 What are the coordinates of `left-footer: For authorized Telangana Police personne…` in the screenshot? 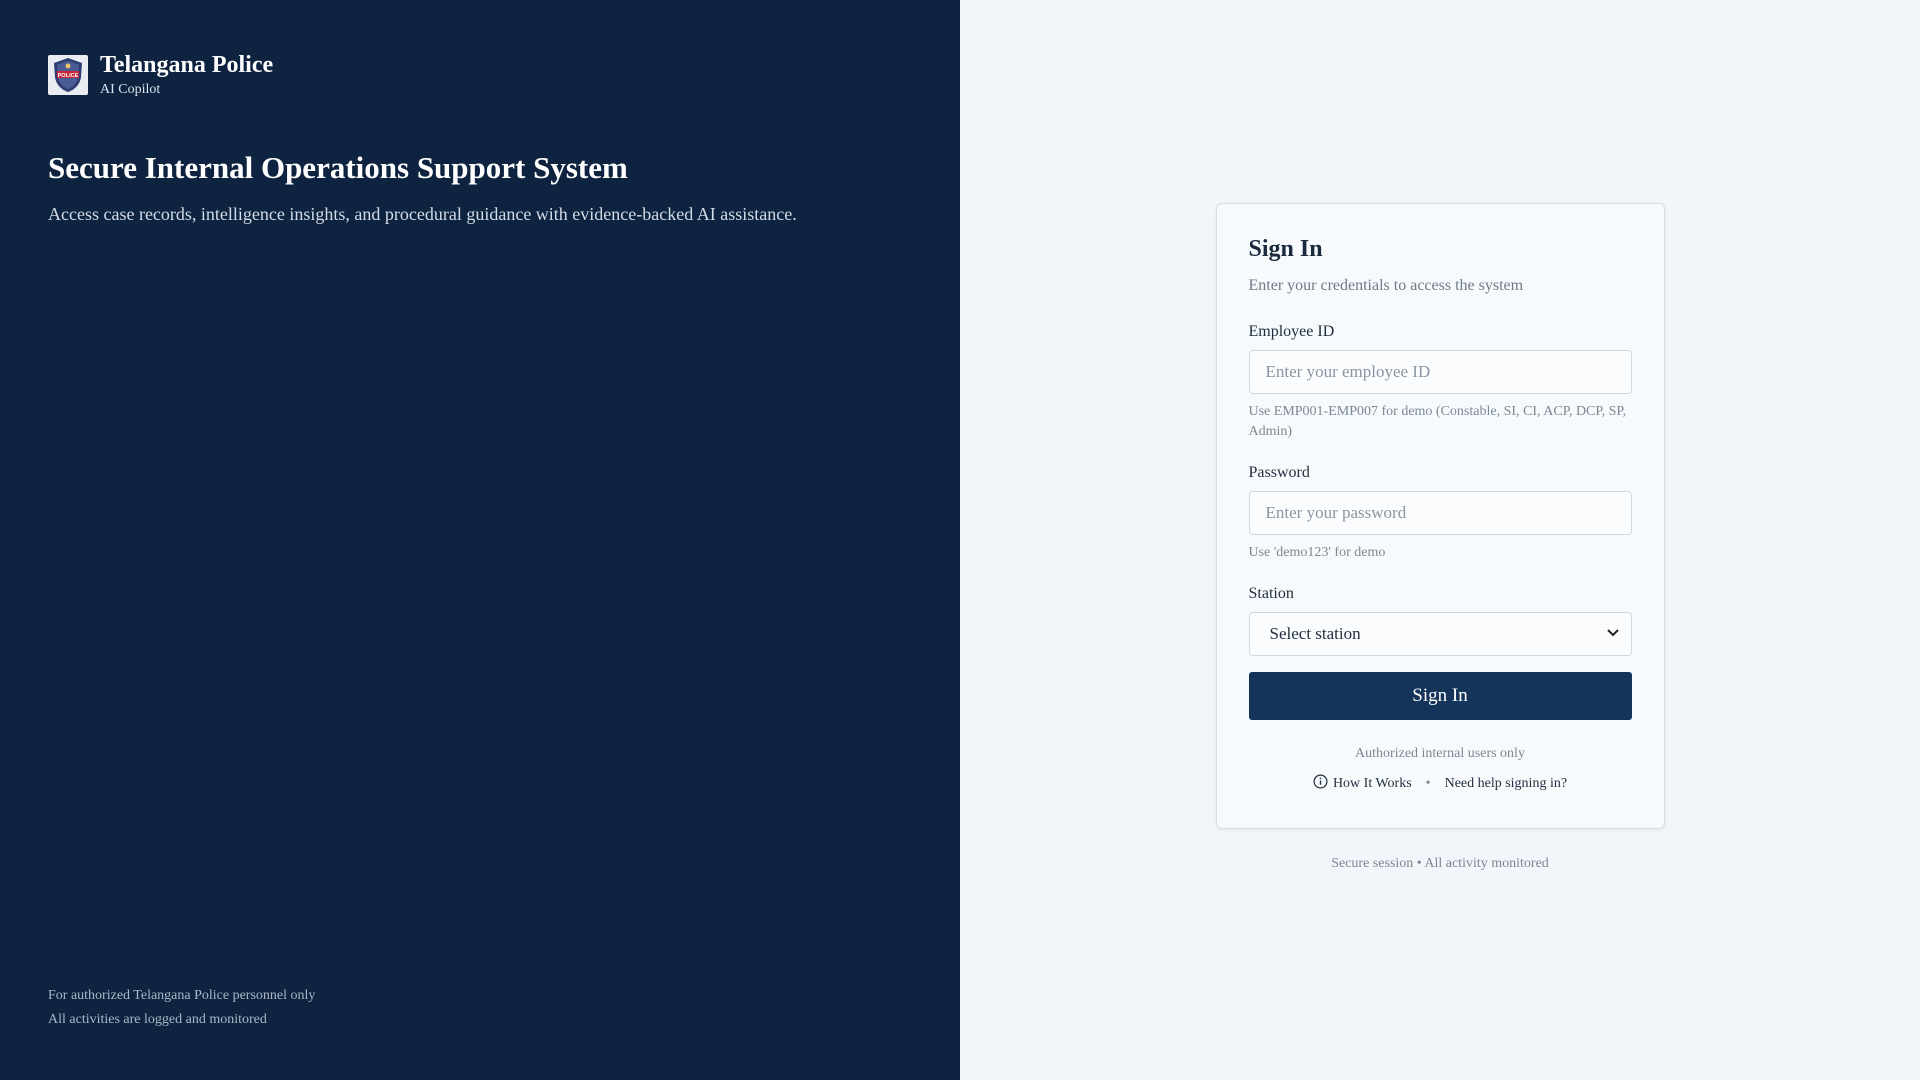 It's located at (181, 1008).